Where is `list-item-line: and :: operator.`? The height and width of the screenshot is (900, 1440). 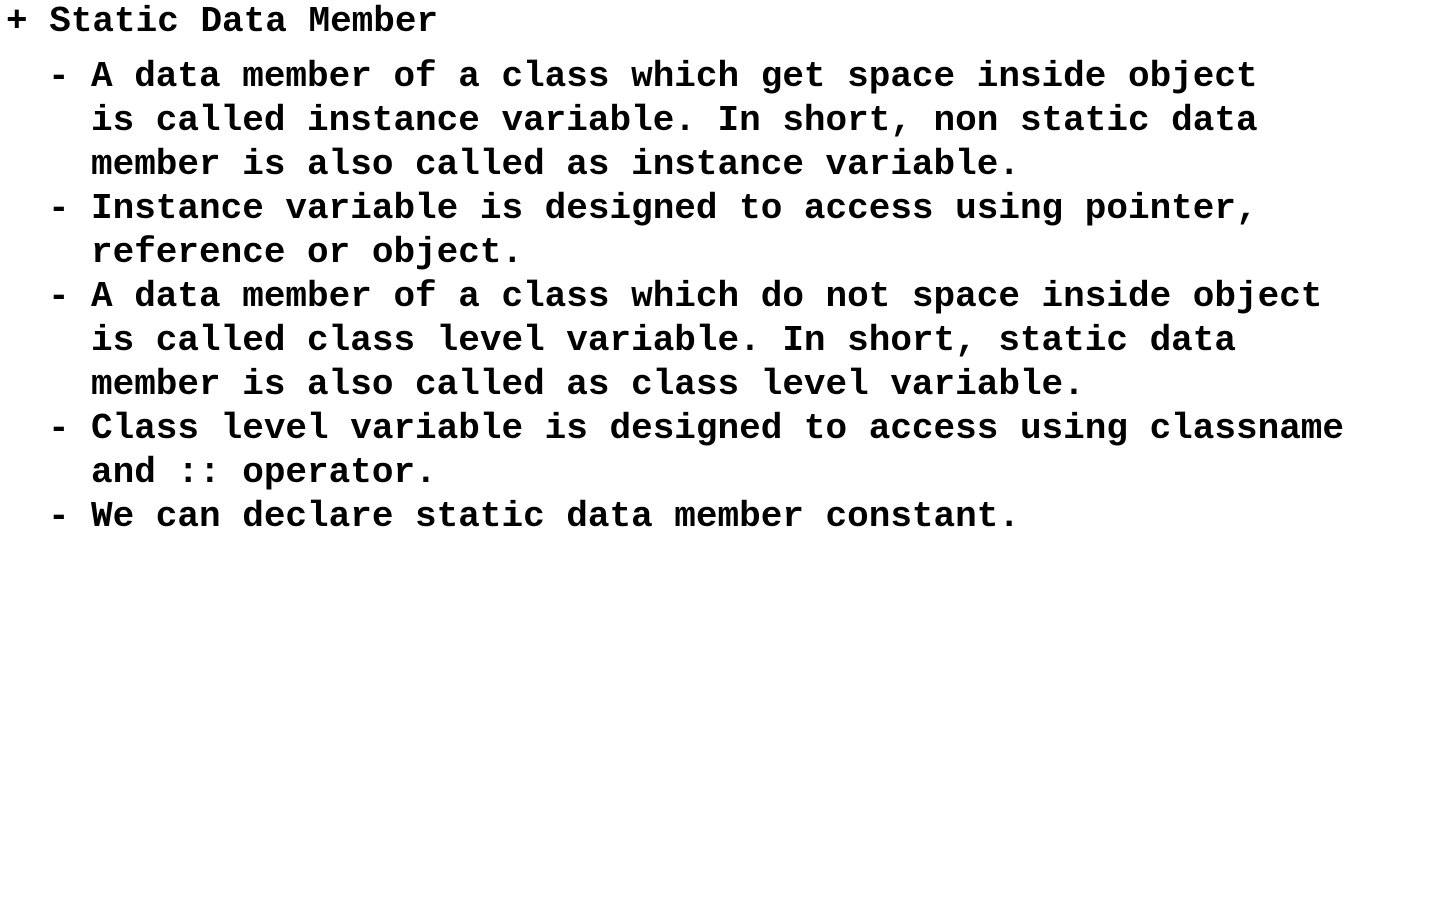
list-item-line: and :: operator. is located at coordinates (264, 472).